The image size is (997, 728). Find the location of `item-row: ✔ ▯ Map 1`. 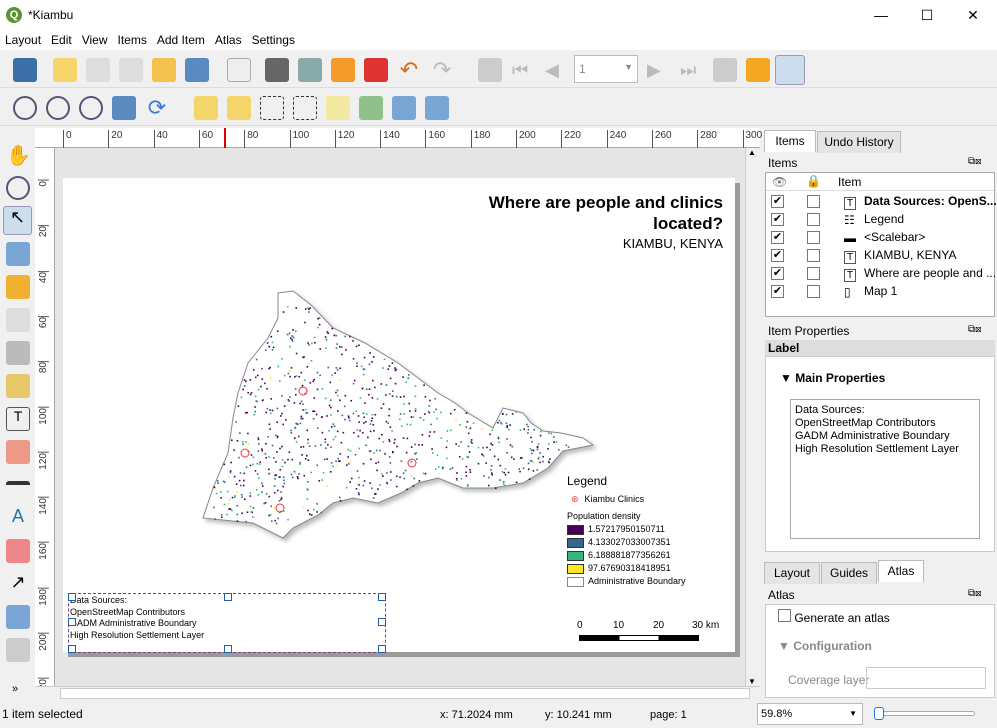

item-row: ✔ ▯ Map 1 is located at coordinates (880, 292).